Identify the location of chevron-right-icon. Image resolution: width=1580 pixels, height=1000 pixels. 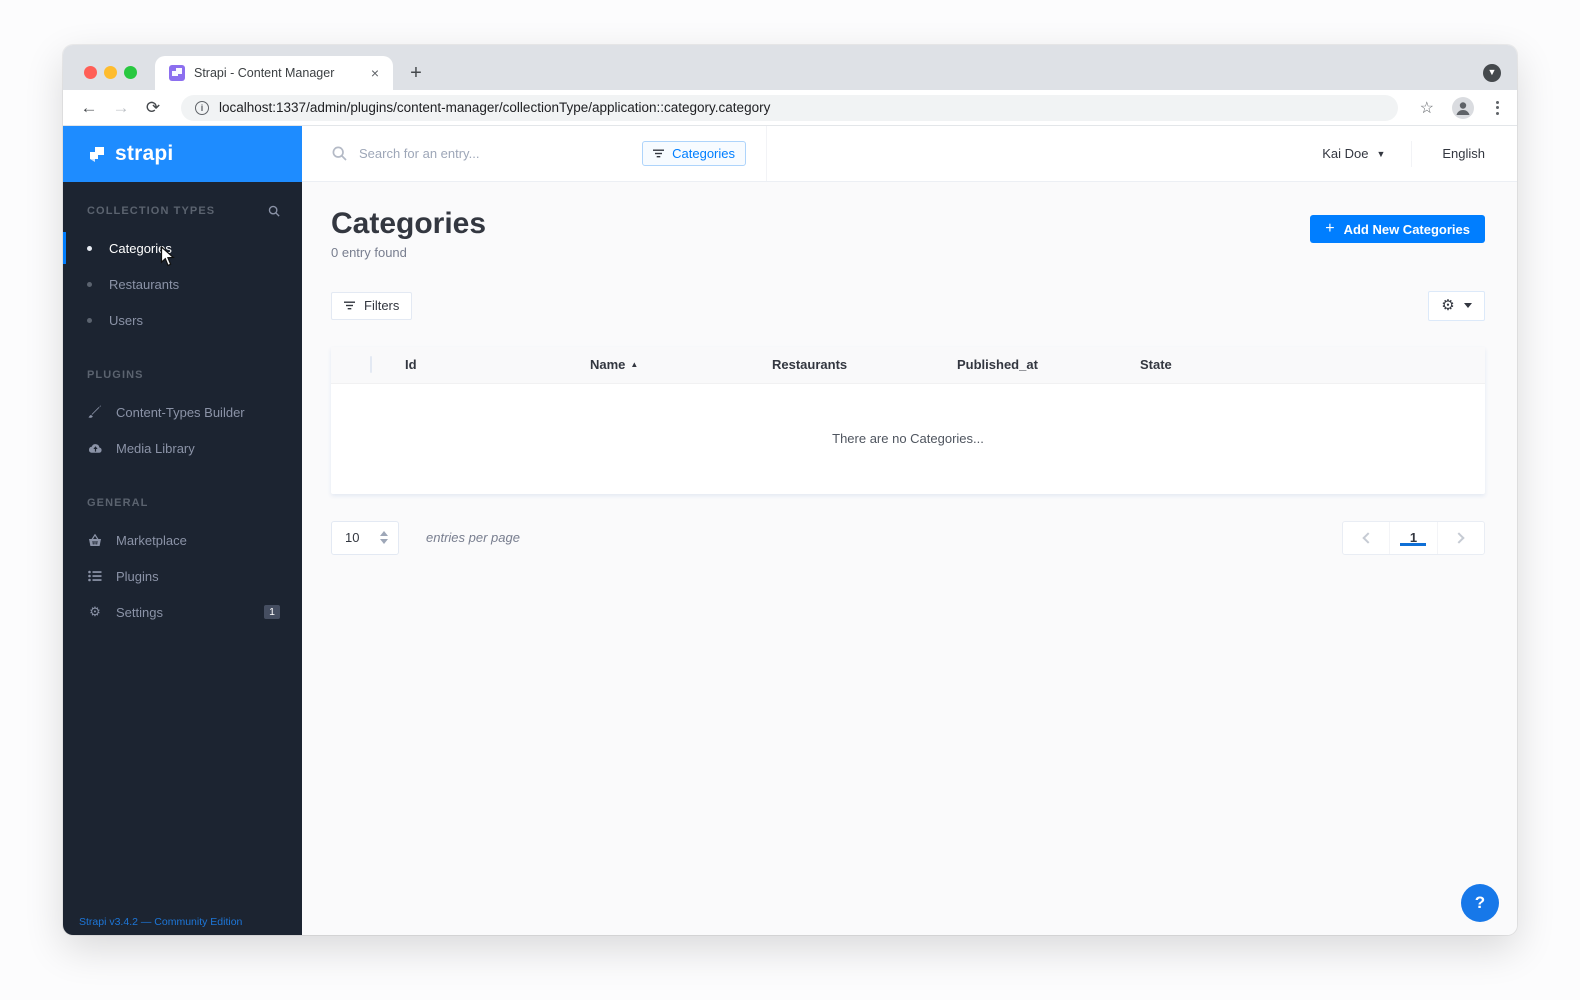
(1459, 537).